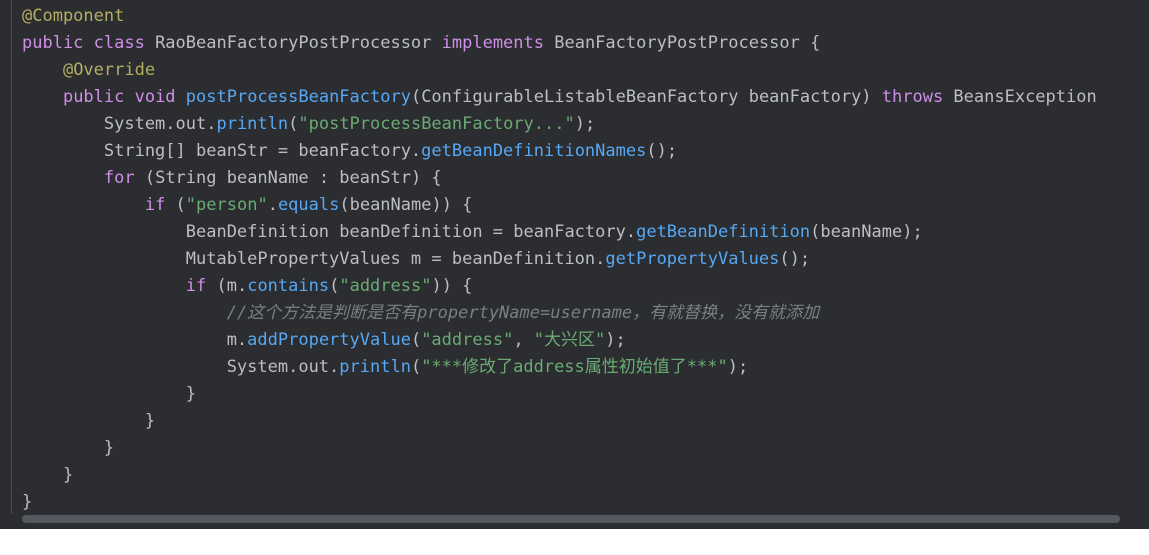 The height and width of the screenshot is (555, 1149). What do you see at coordinates (109, 70) in the screenshot?
I see `code-token: @Override` at bounding box center [109, 70].